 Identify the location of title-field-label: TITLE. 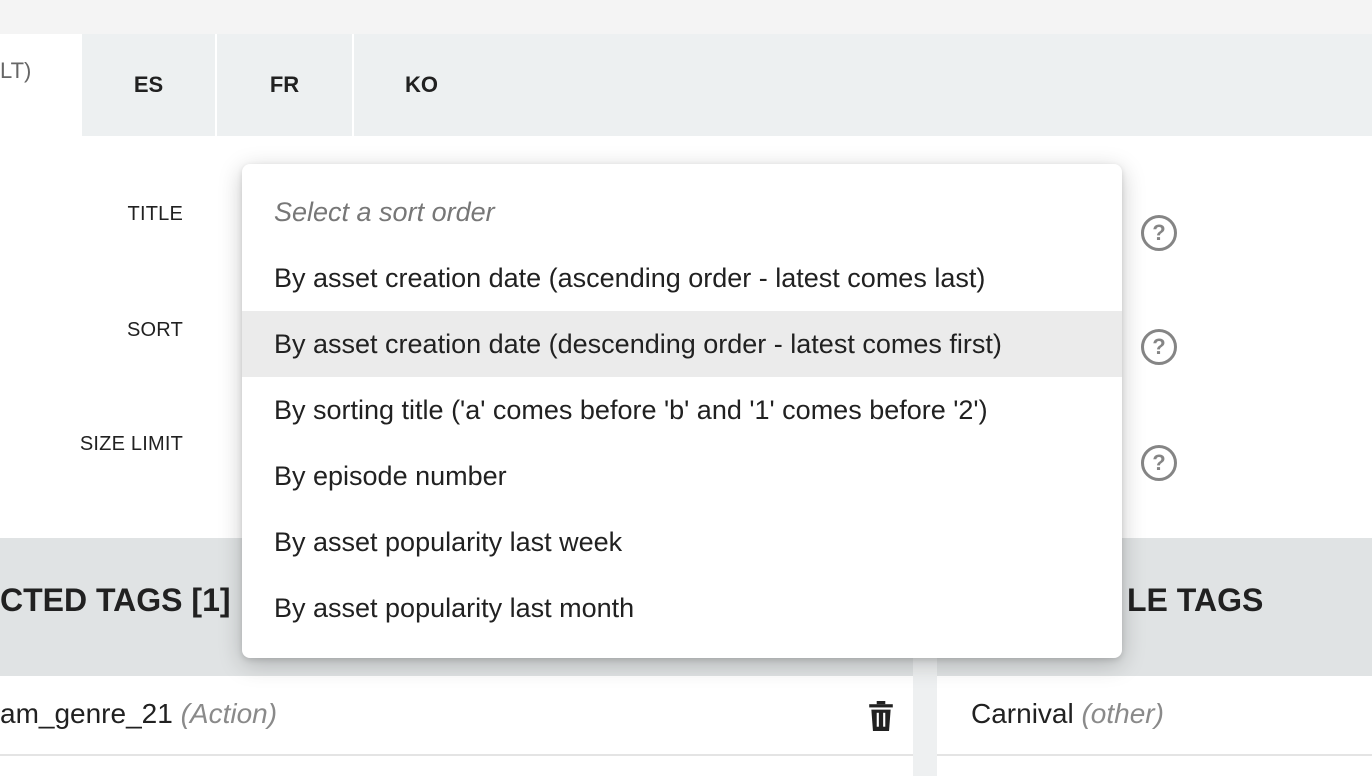
(155, 214).